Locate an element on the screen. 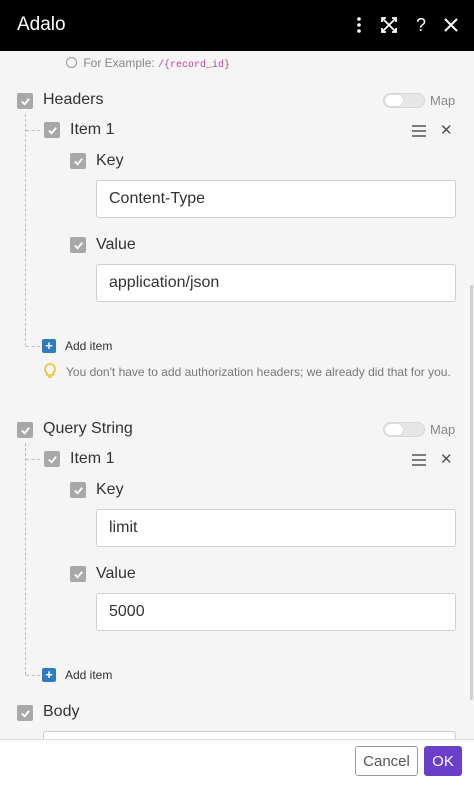  close-icon is located at coordinates (451, 25).